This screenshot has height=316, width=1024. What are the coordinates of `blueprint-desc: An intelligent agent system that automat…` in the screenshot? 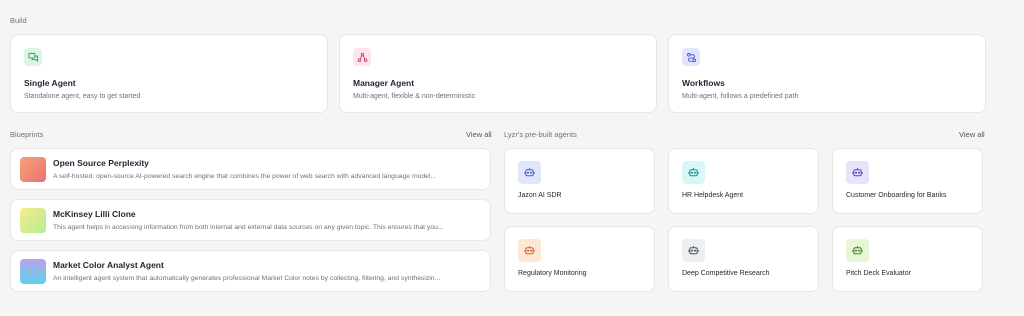 It's located at (247, 278).